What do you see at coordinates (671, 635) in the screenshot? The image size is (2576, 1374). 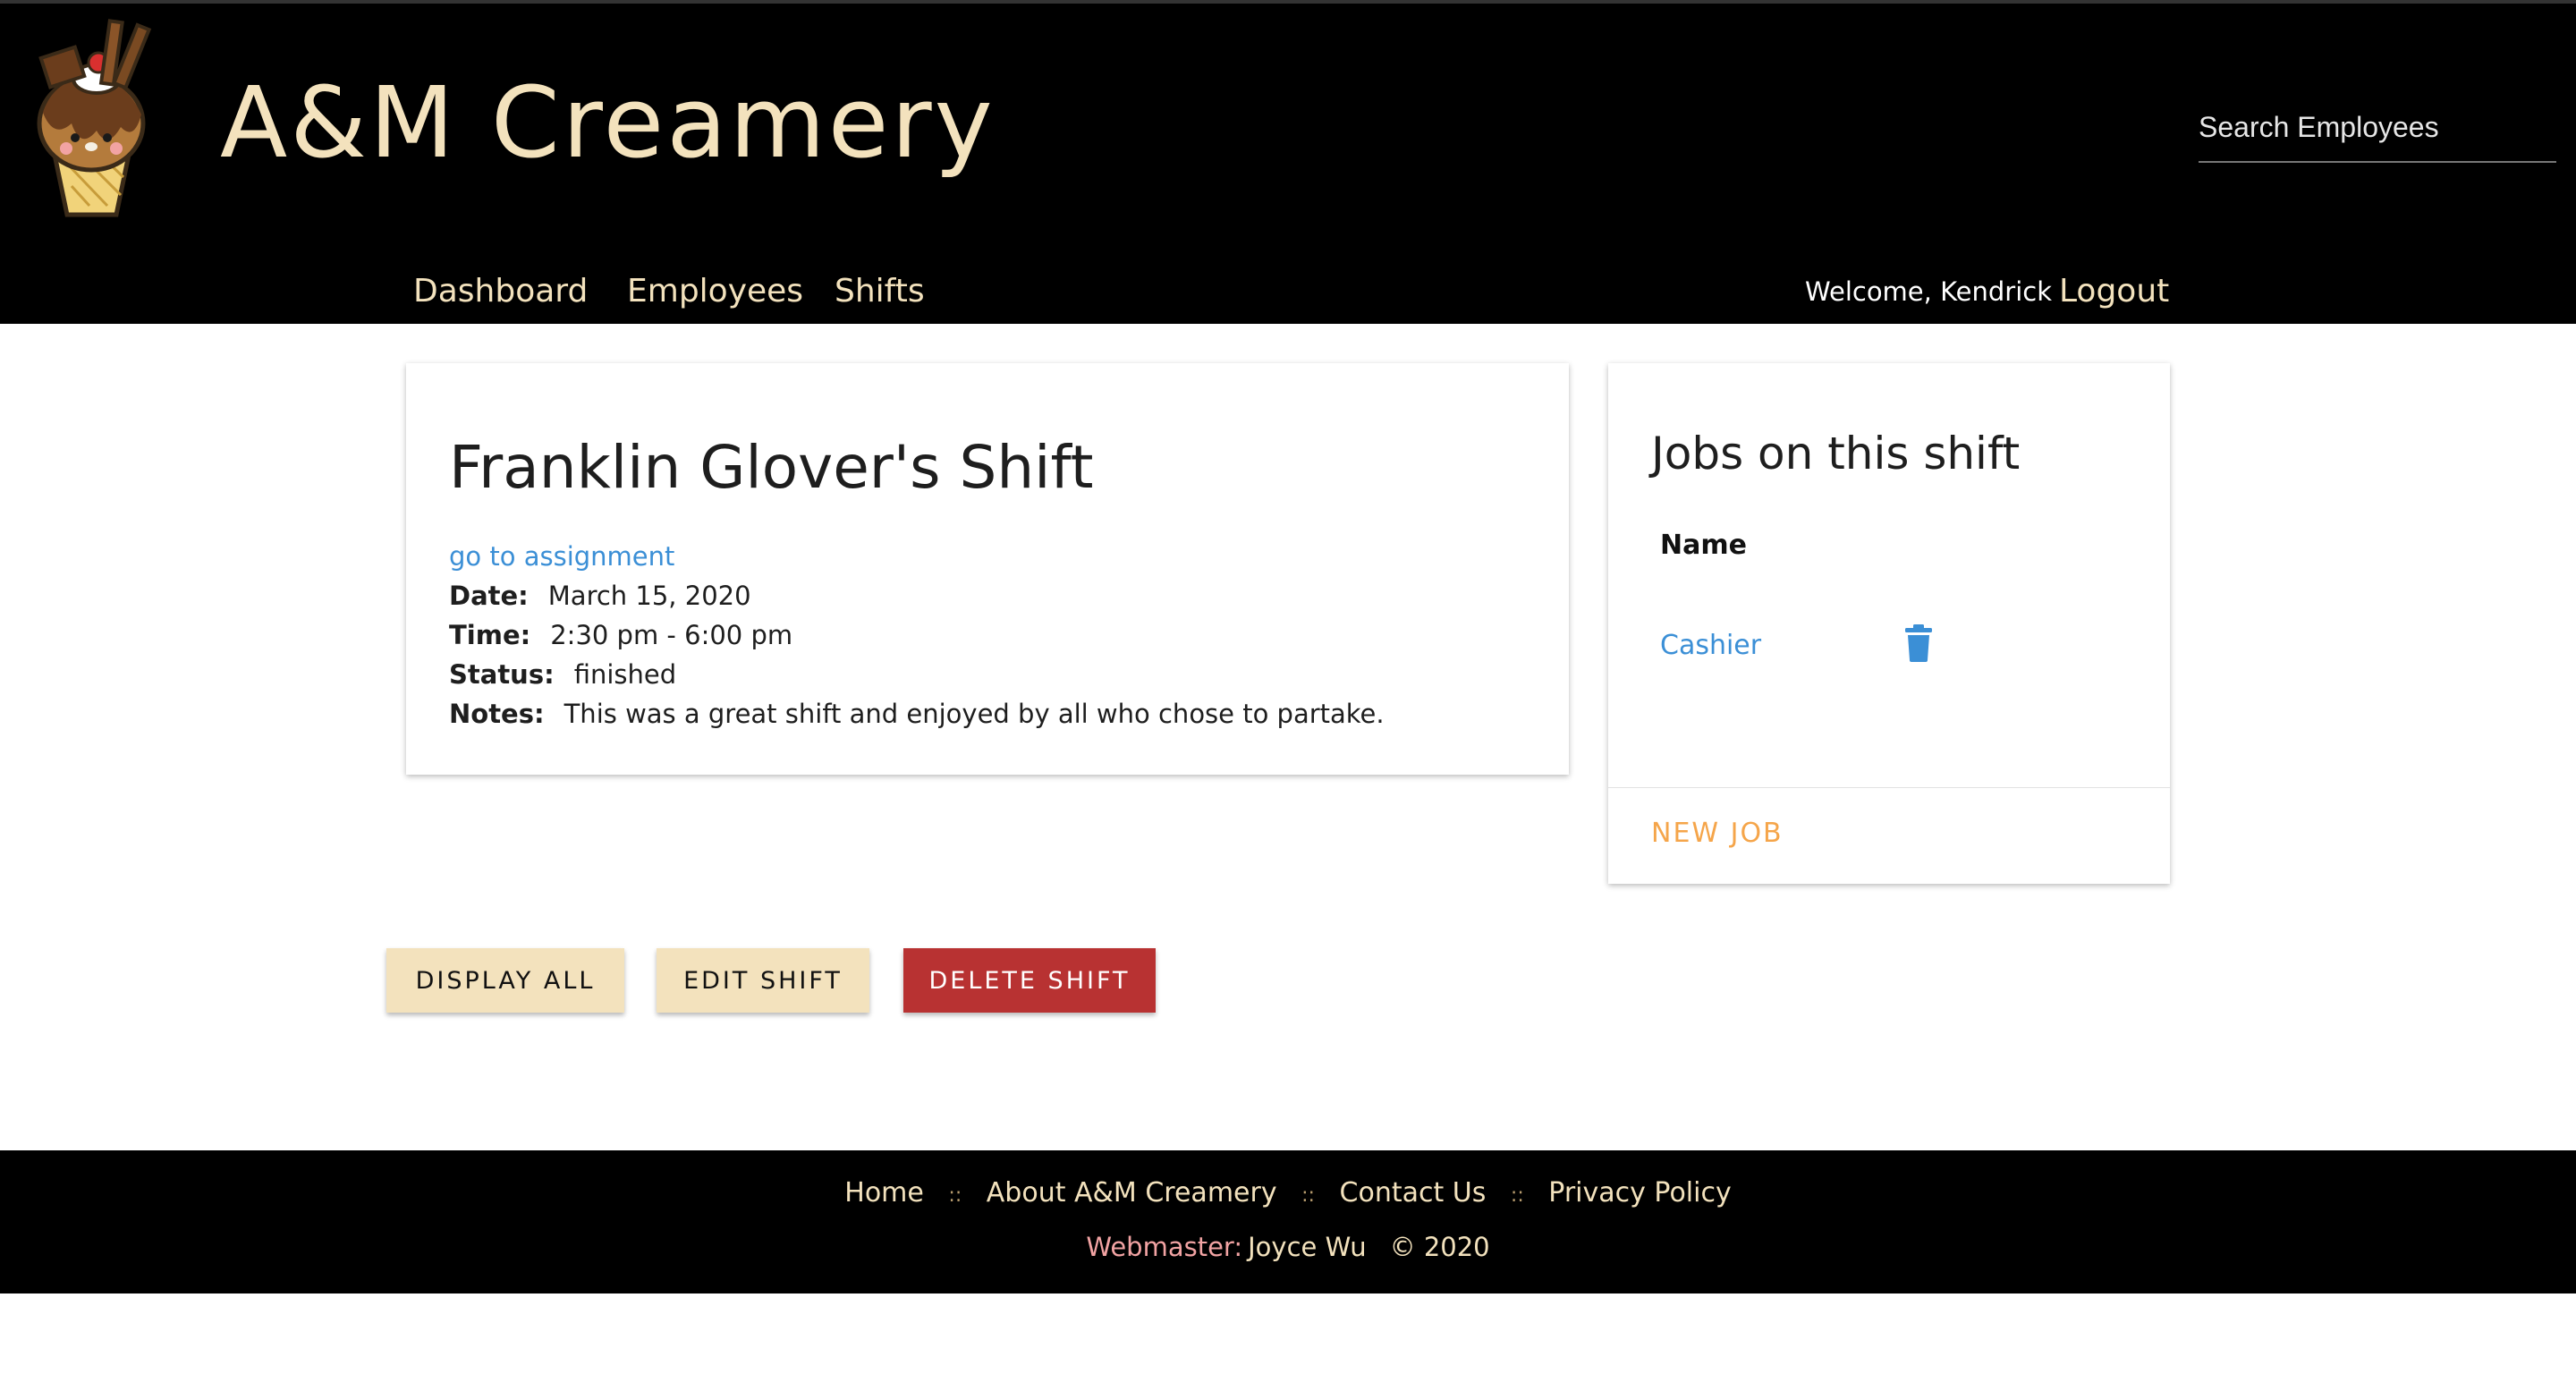 I see `time-value: 2:30 pm - 6:00 pm` at bounding box center [671, 635].